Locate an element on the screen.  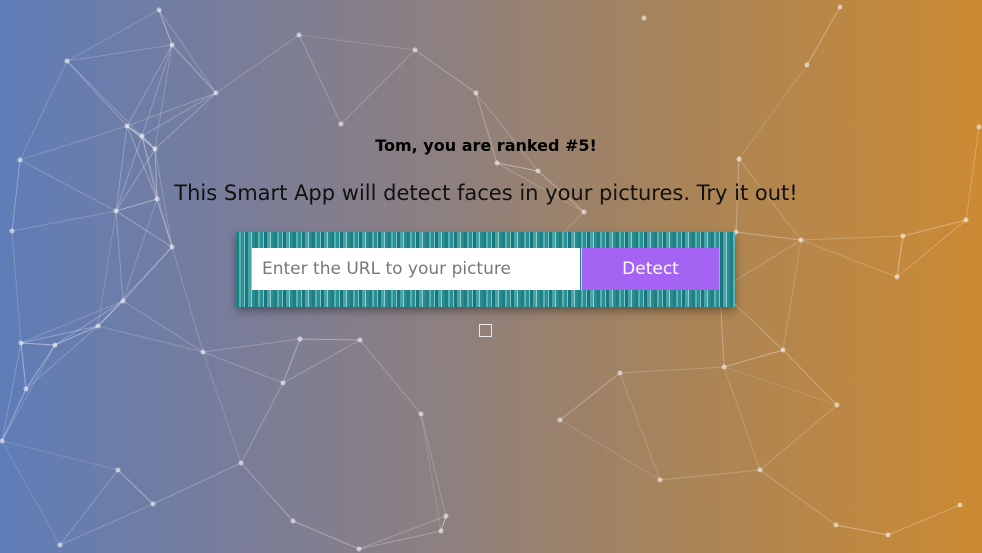
broken-image-icon is located at coordinates (485, 330).